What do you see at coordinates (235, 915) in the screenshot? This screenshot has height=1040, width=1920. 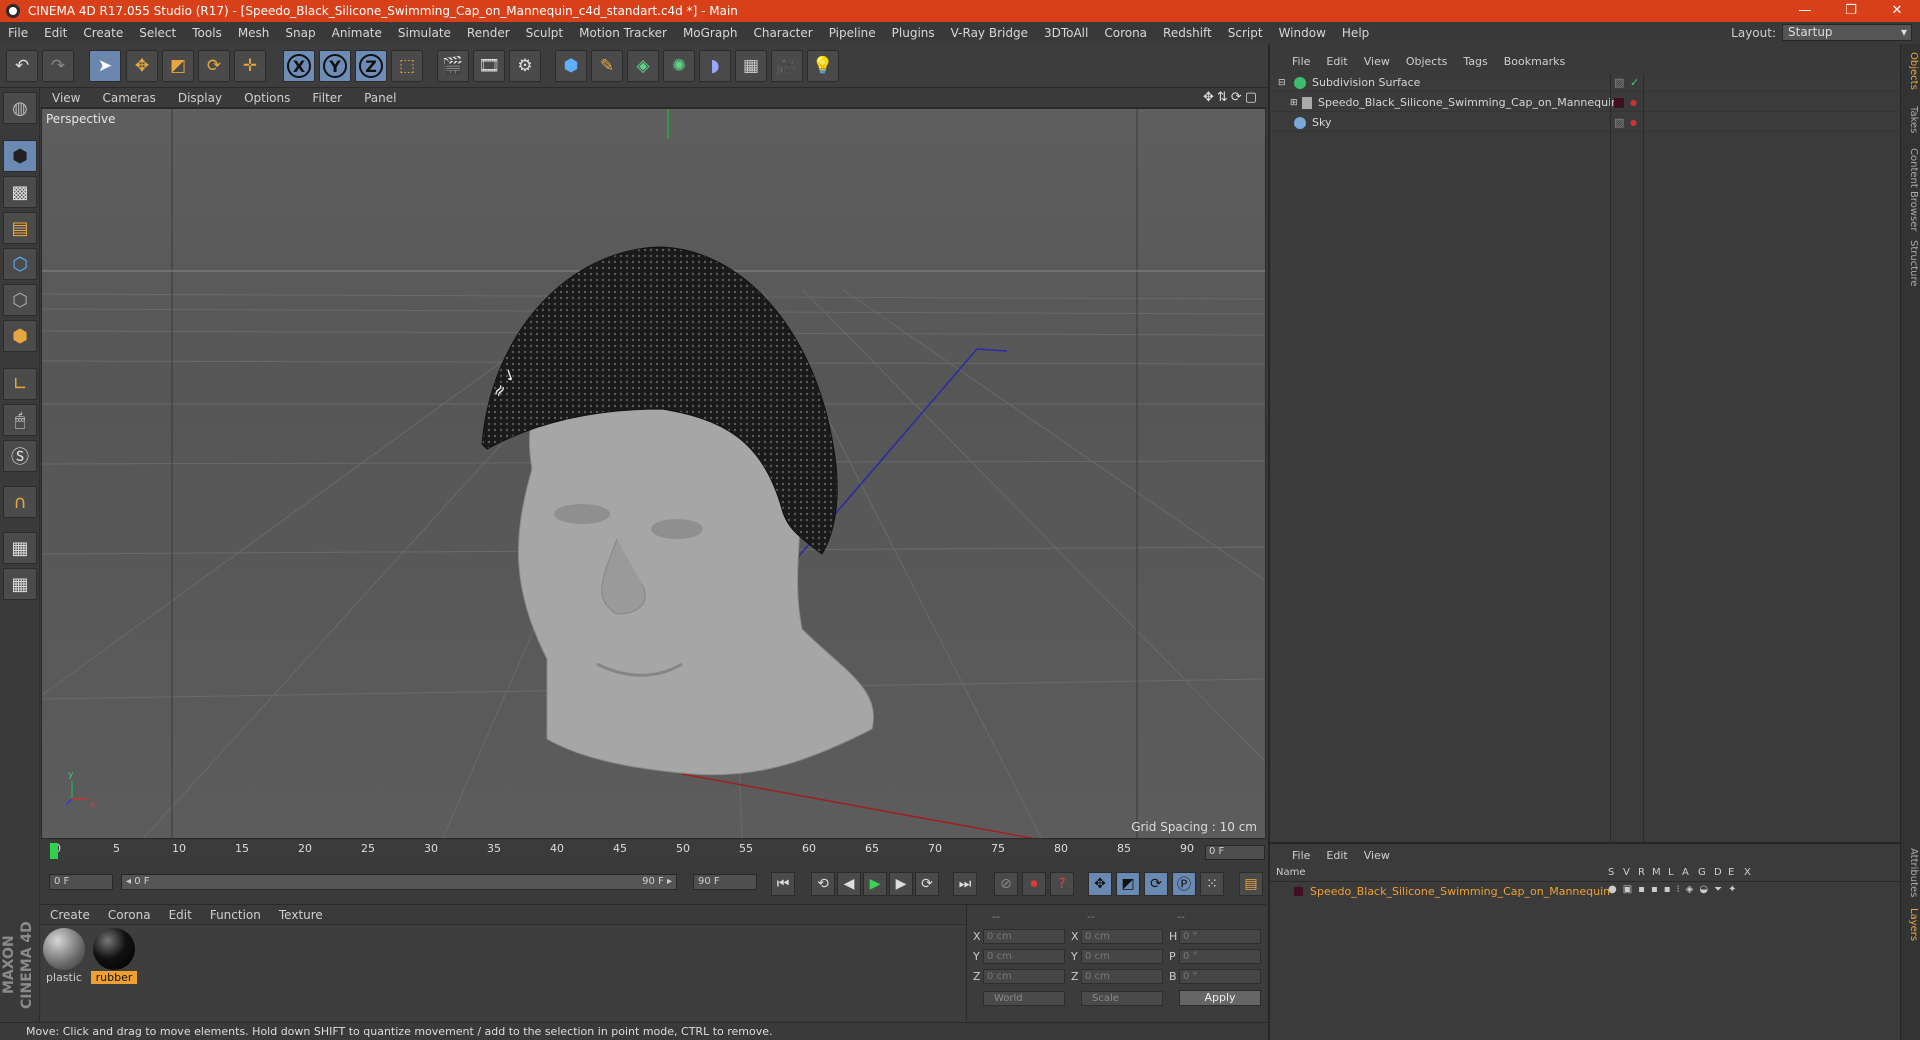 I see `material-menu-function: Function` at bounding box center [235, 915].